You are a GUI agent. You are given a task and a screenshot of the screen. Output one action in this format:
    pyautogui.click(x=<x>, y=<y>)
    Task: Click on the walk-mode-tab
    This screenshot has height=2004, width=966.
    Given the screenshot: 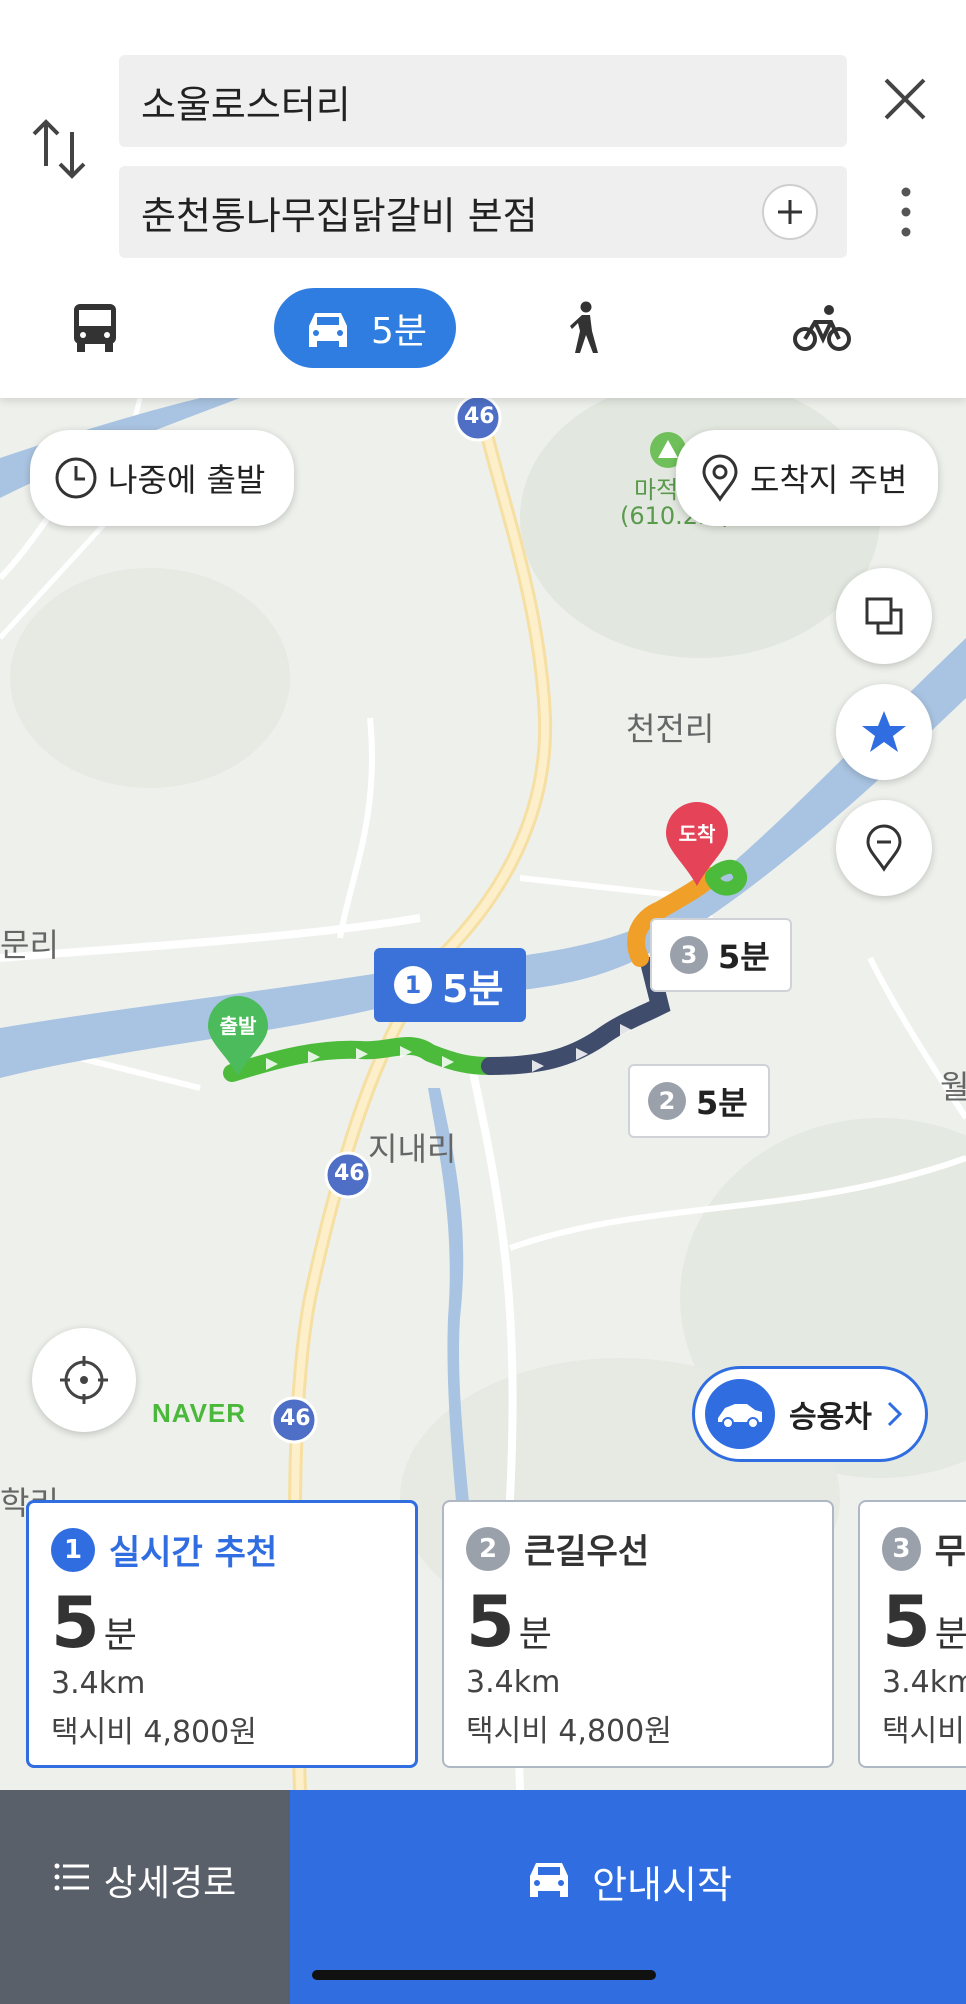 What is the action you would take?
    pyautogui.click(x=585, y=328)
    